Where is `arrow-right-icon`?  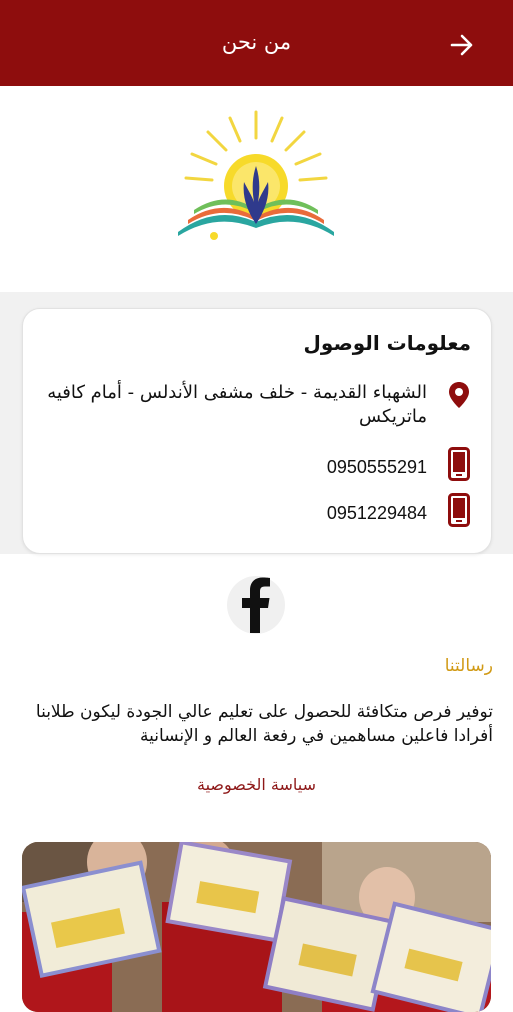
arrow-right-icon is located at coordinates (461, 45).